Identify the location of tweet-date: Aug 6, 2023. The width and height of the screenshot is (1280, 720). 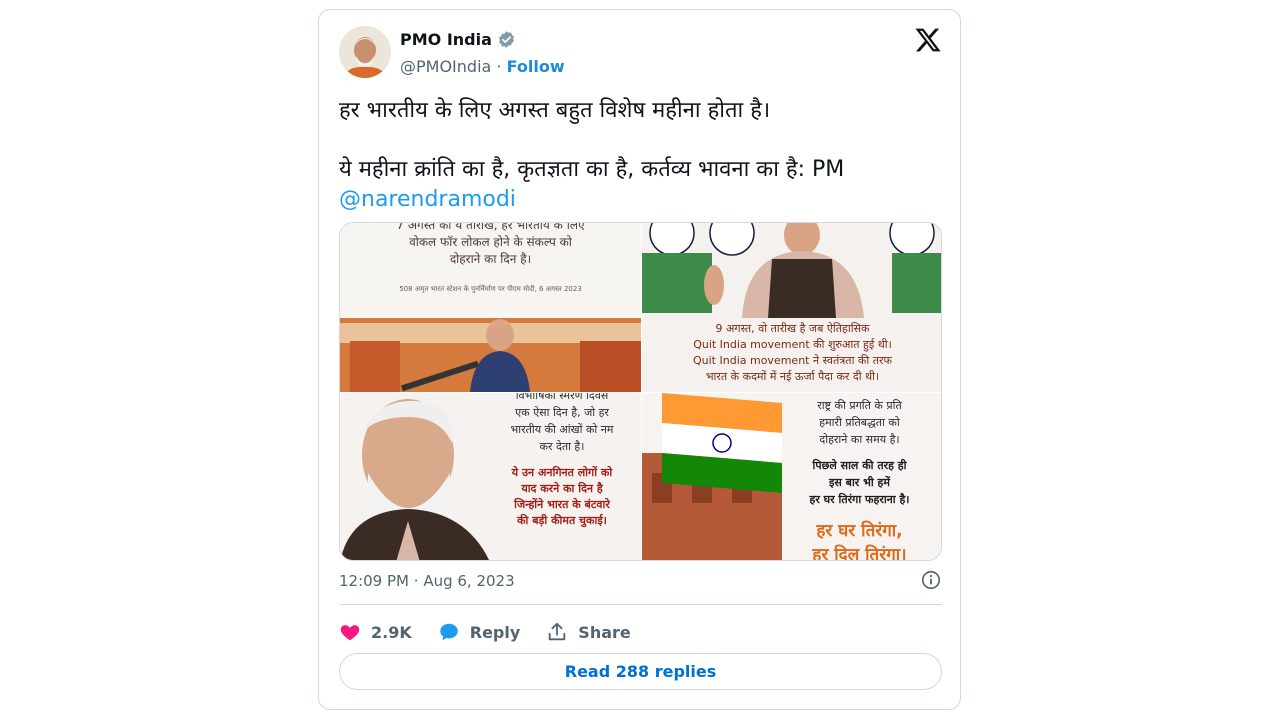
(468, 581).